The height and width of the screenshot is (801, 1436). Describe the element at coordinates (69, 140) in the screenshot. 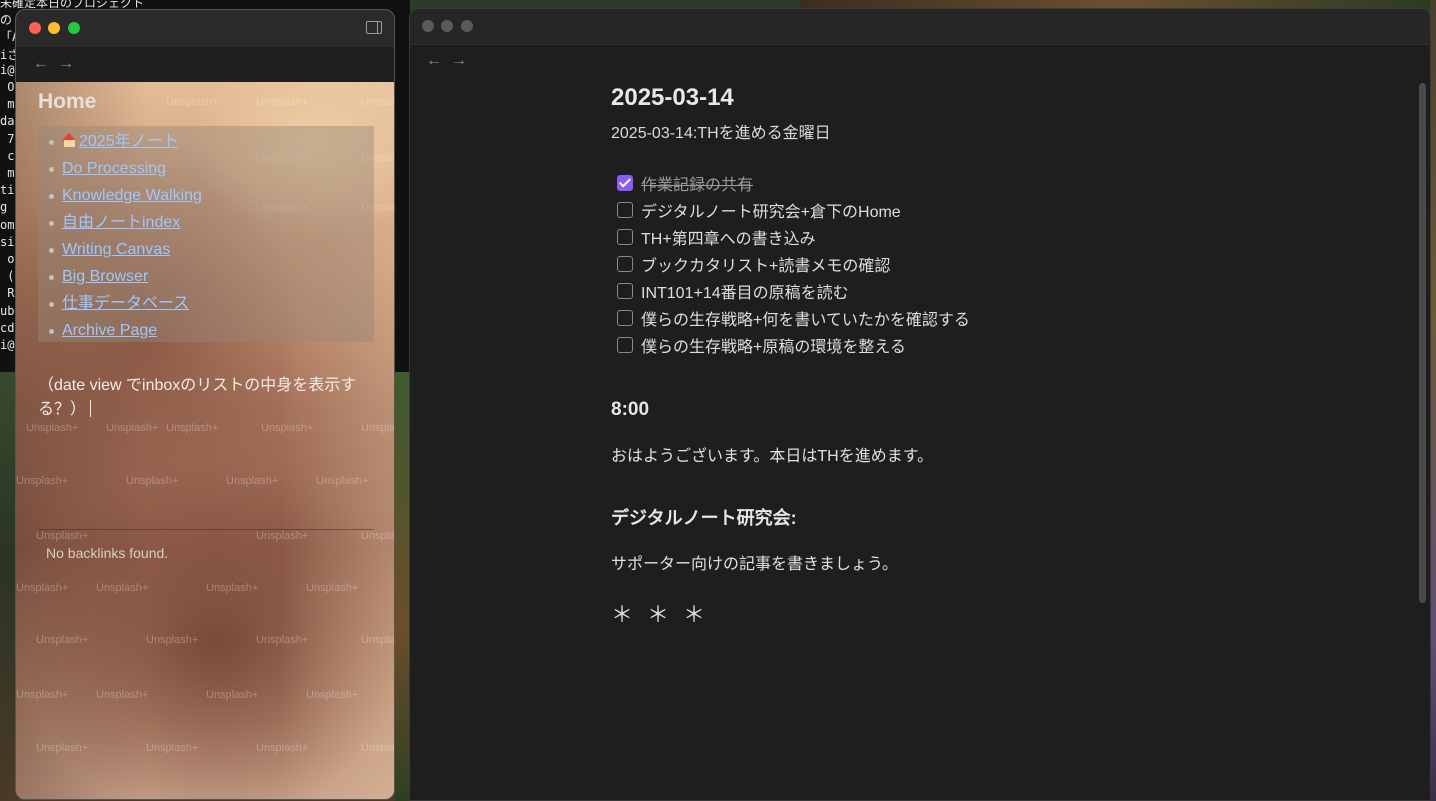

I see `house-icon` at that location.